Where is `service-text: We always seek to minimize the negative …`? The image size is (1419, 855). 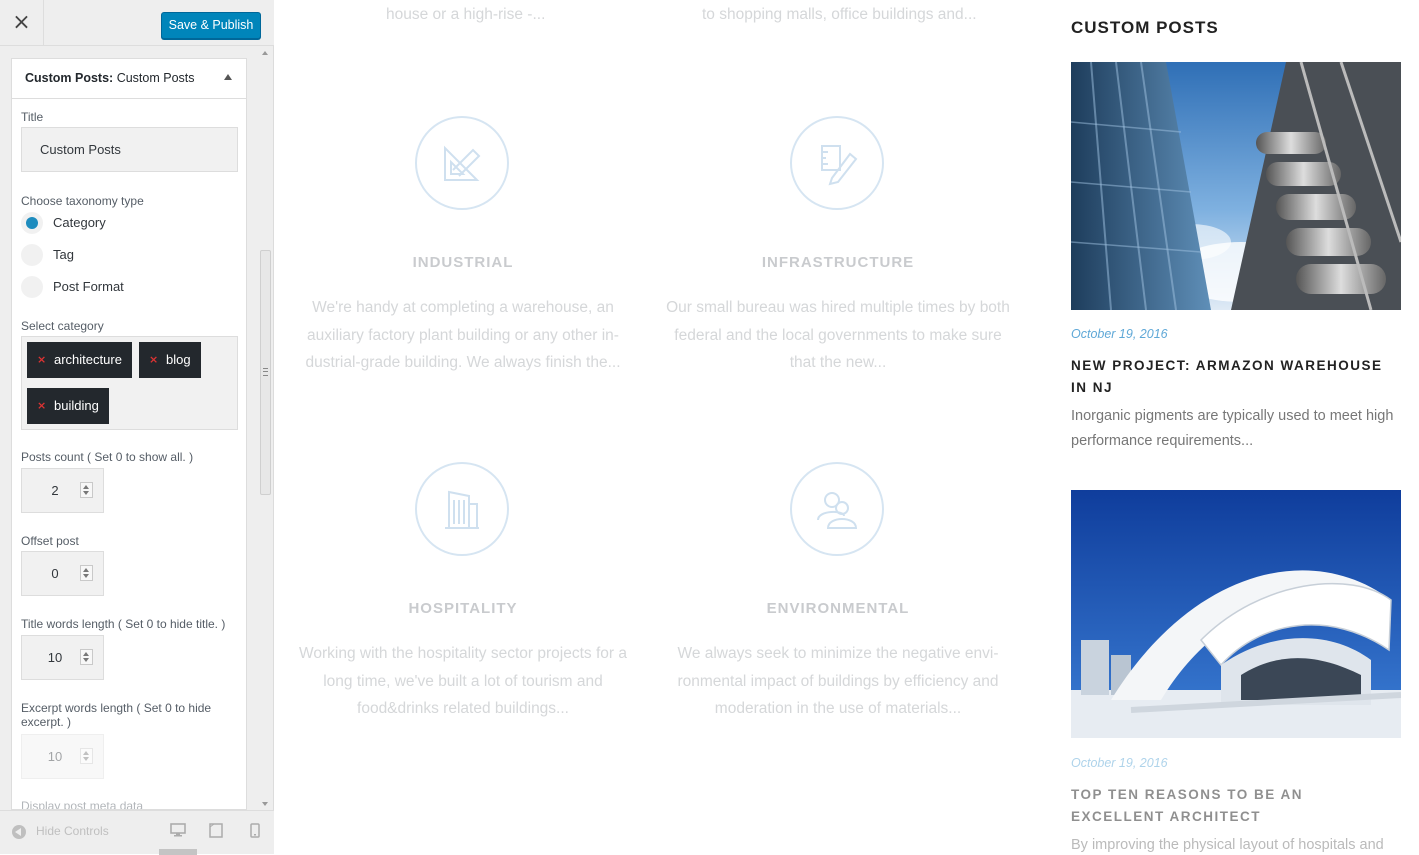
service-text: We always seek to minimize the negative … is located at coordinates (838, 681).